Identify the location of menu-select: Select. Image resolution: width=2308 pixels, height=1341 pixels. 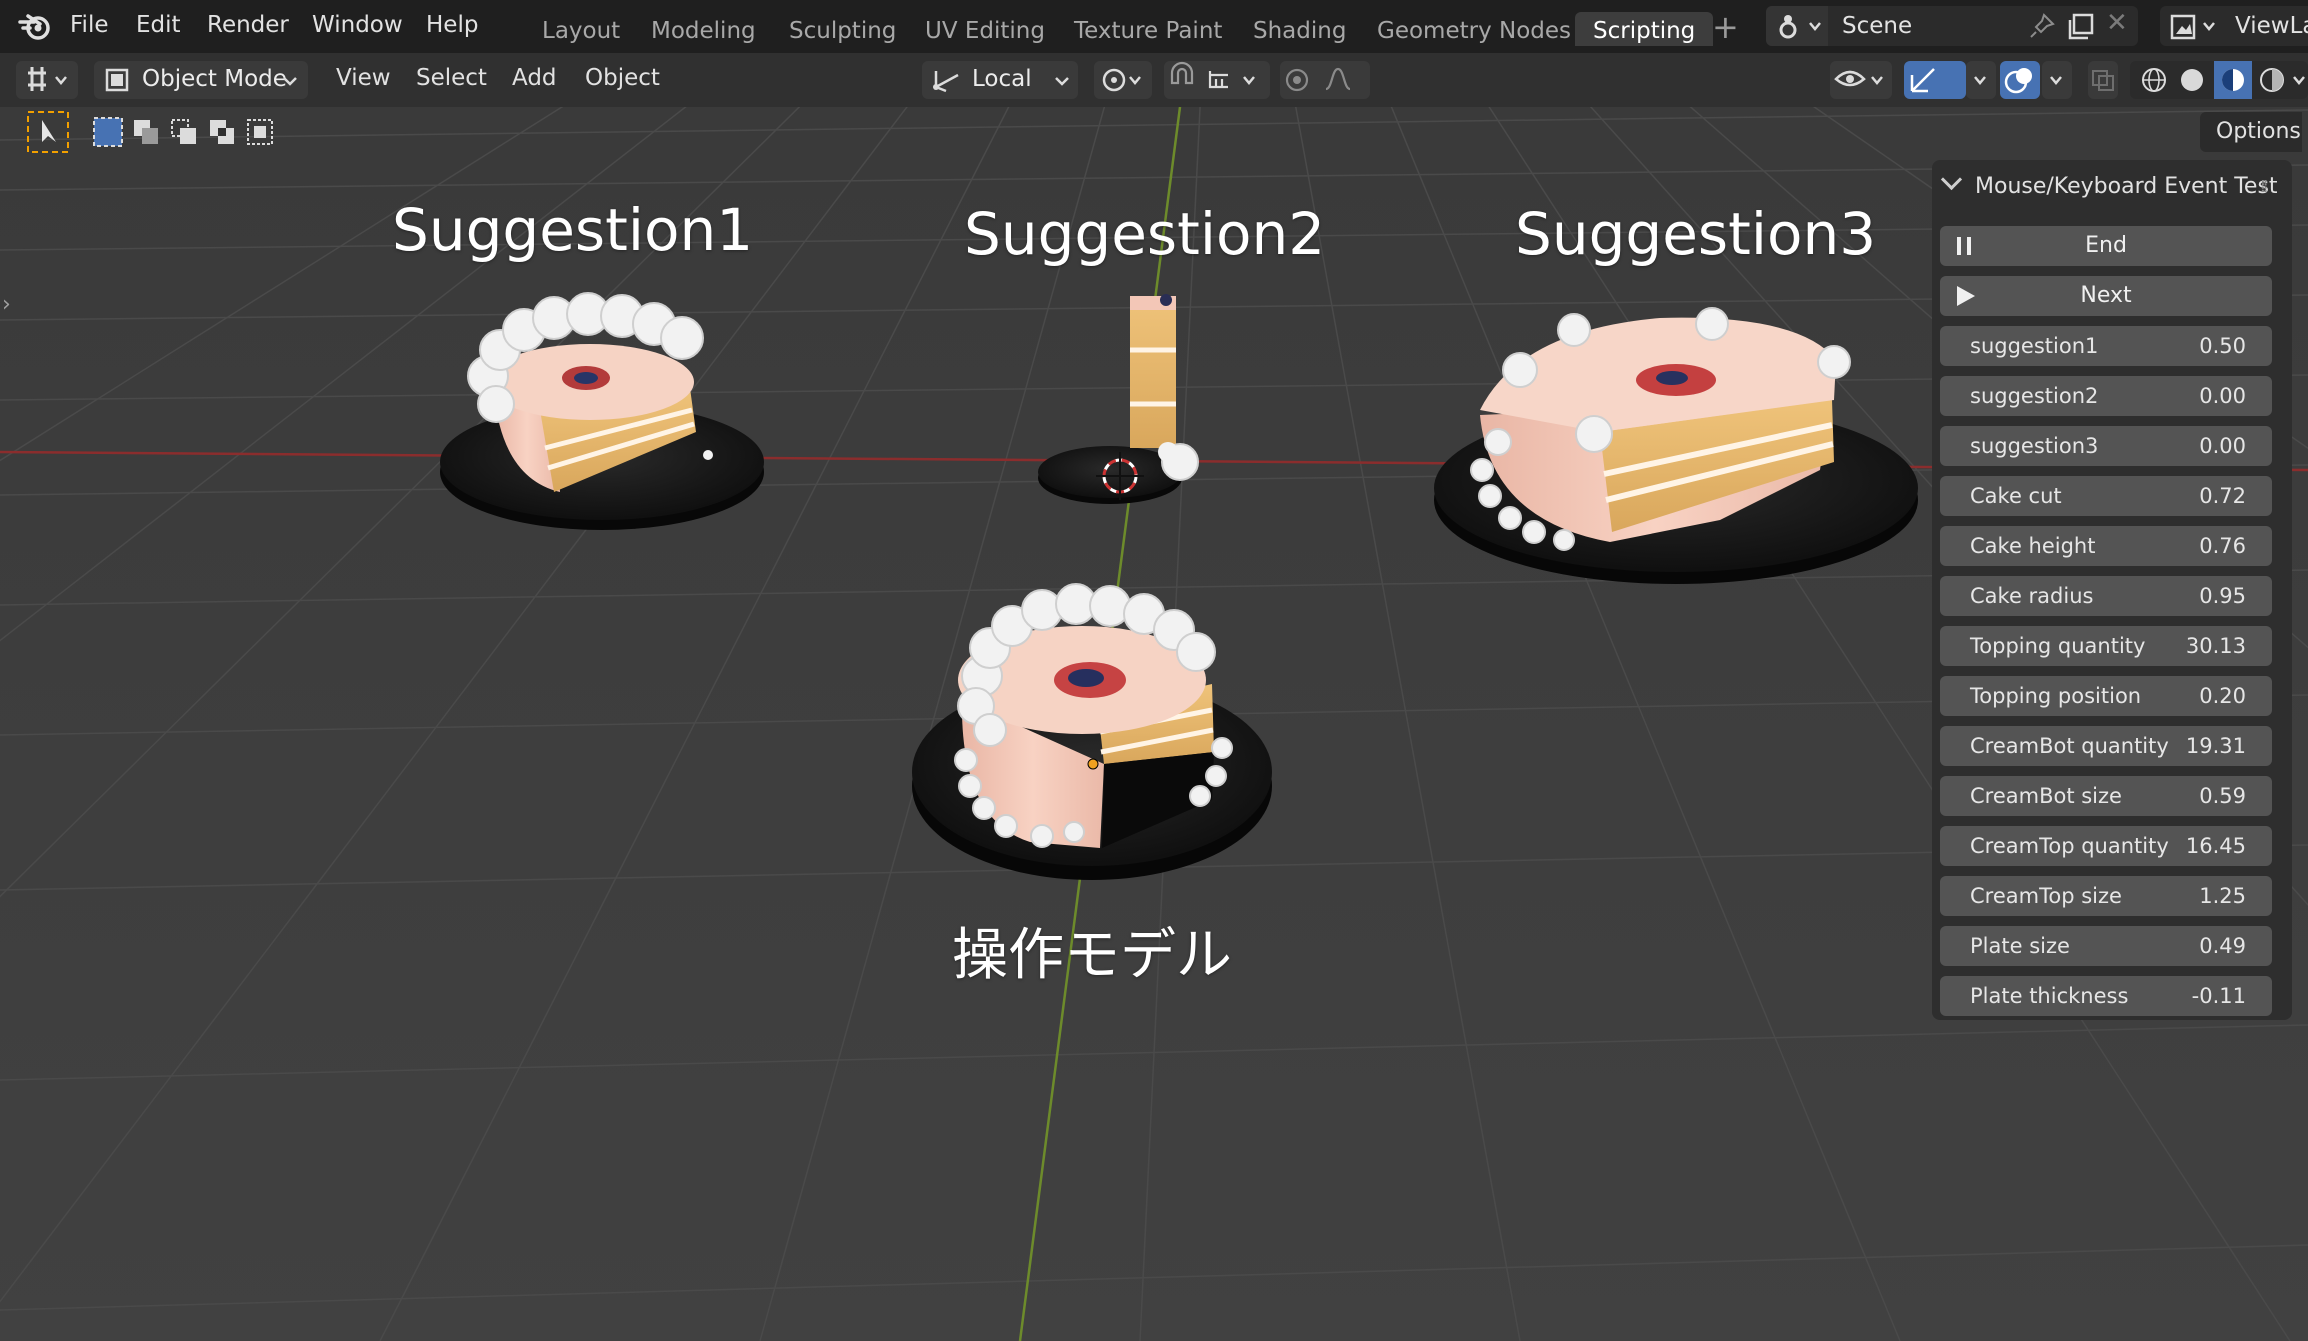
(451, 78).